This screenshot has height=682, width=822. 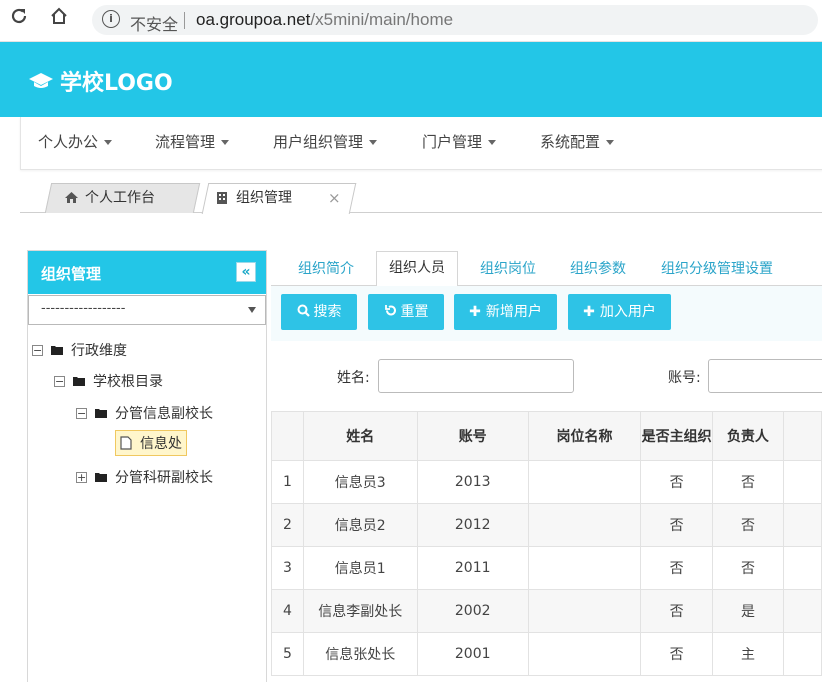 I want to click on url-path: /x5mini/main/home, so click(x=382, y=19).